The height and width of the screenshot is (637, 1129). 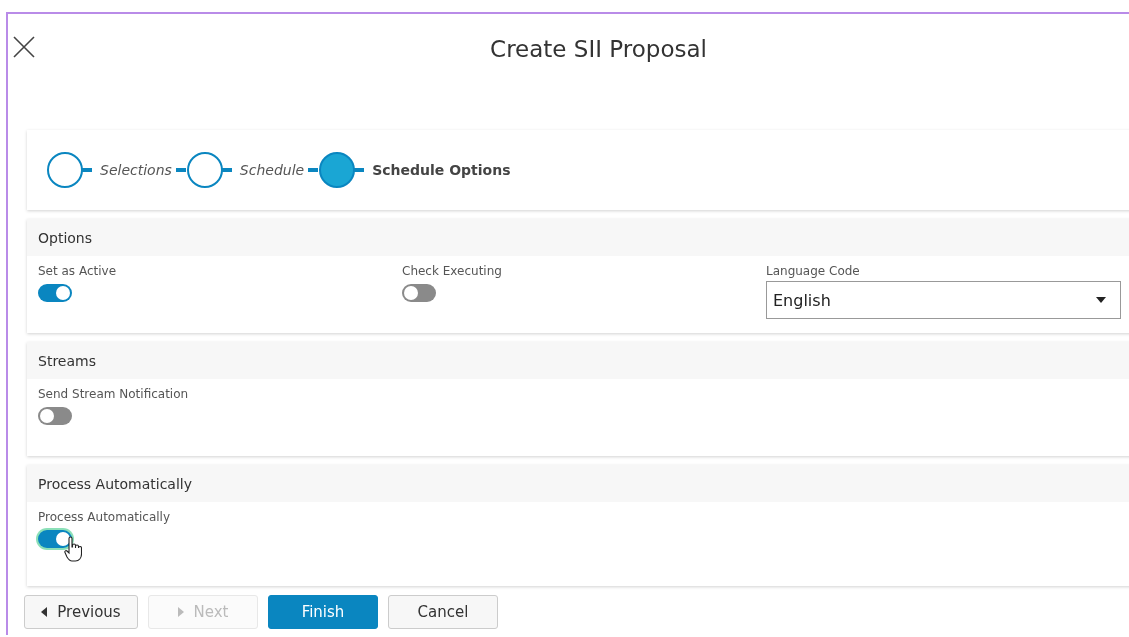 I want to click on section-title: Options, so click(x=65, y=237).